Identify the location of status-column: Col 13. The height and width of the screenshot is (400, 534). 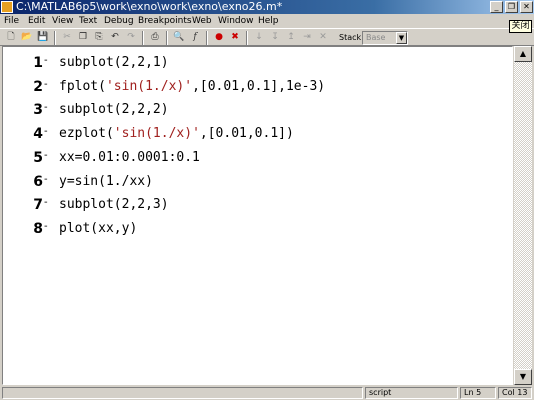
(515, 393).